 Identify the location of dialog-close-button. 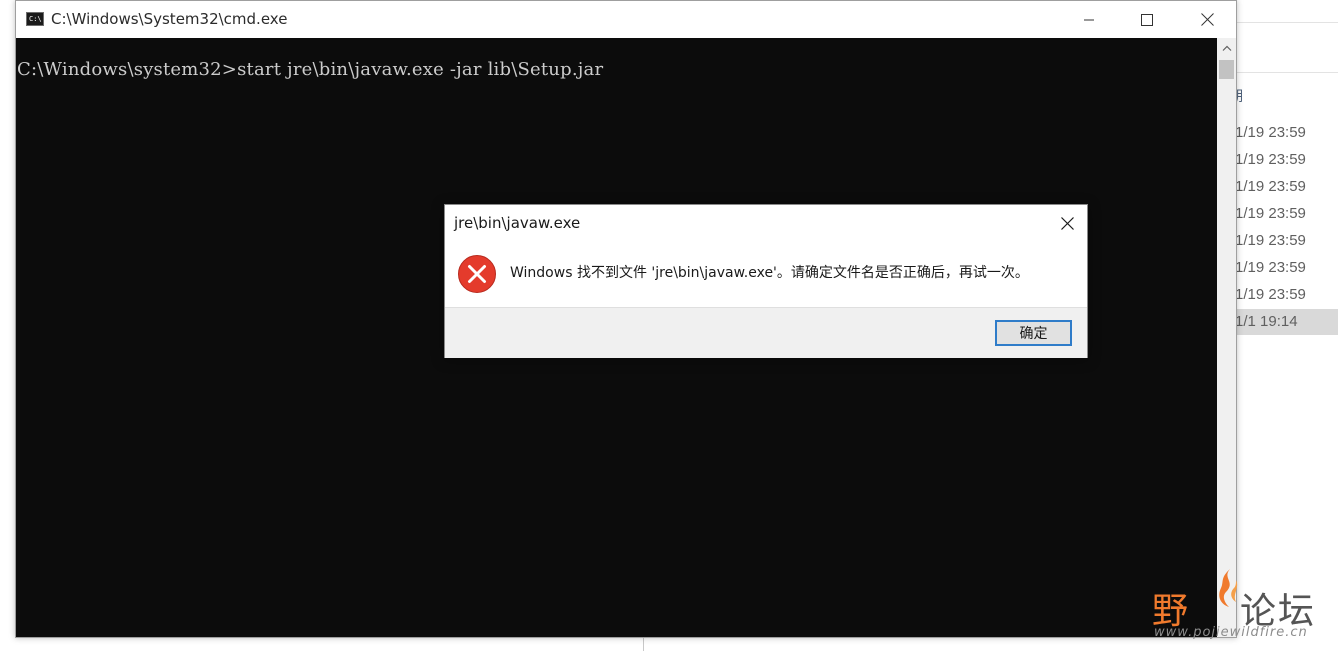
(1067, 223).